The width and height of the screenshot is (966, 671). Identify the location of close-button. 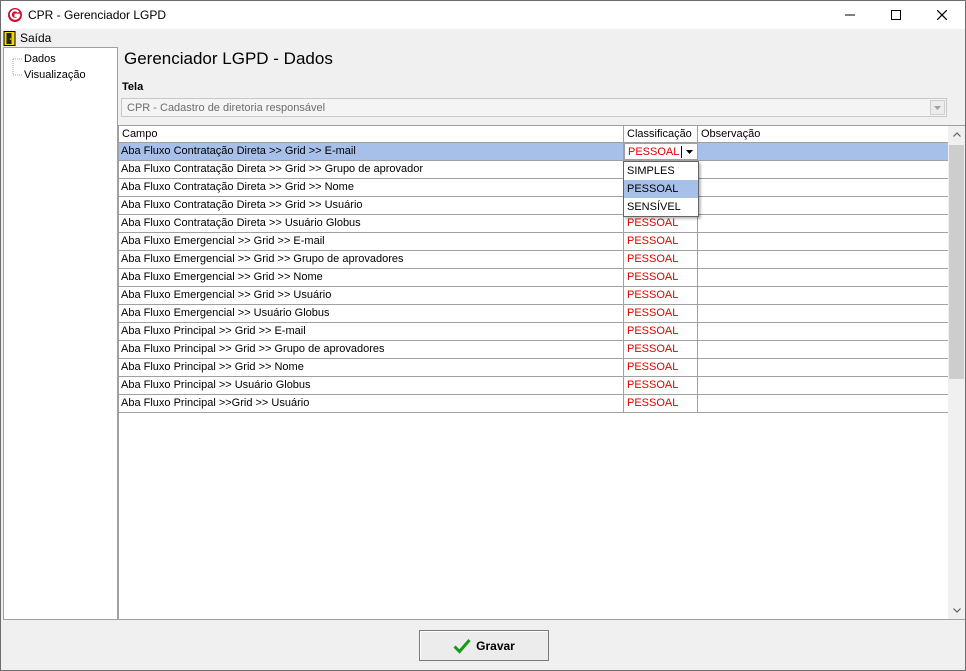
(942, 15).